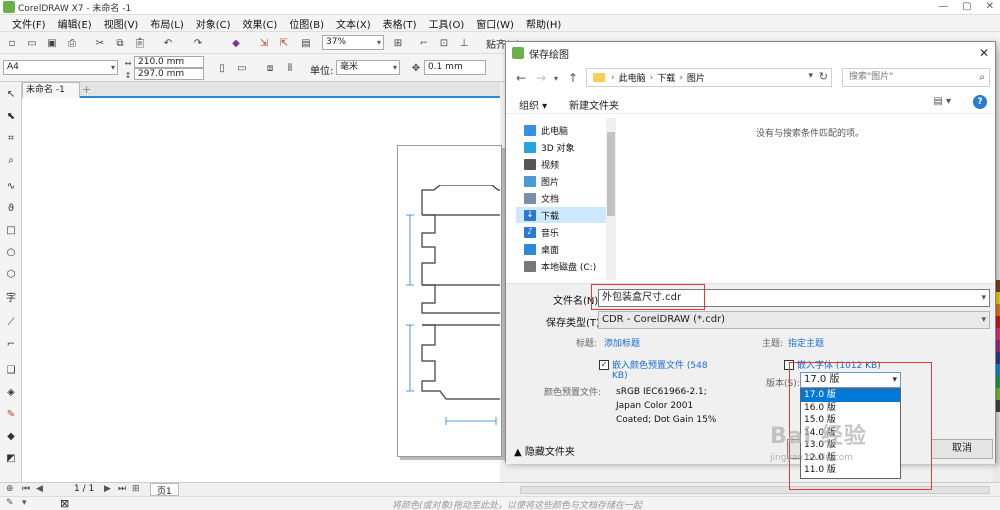 The image size is (1000, 510). I want to click on scrollbar-thumb, so click(611, 174).